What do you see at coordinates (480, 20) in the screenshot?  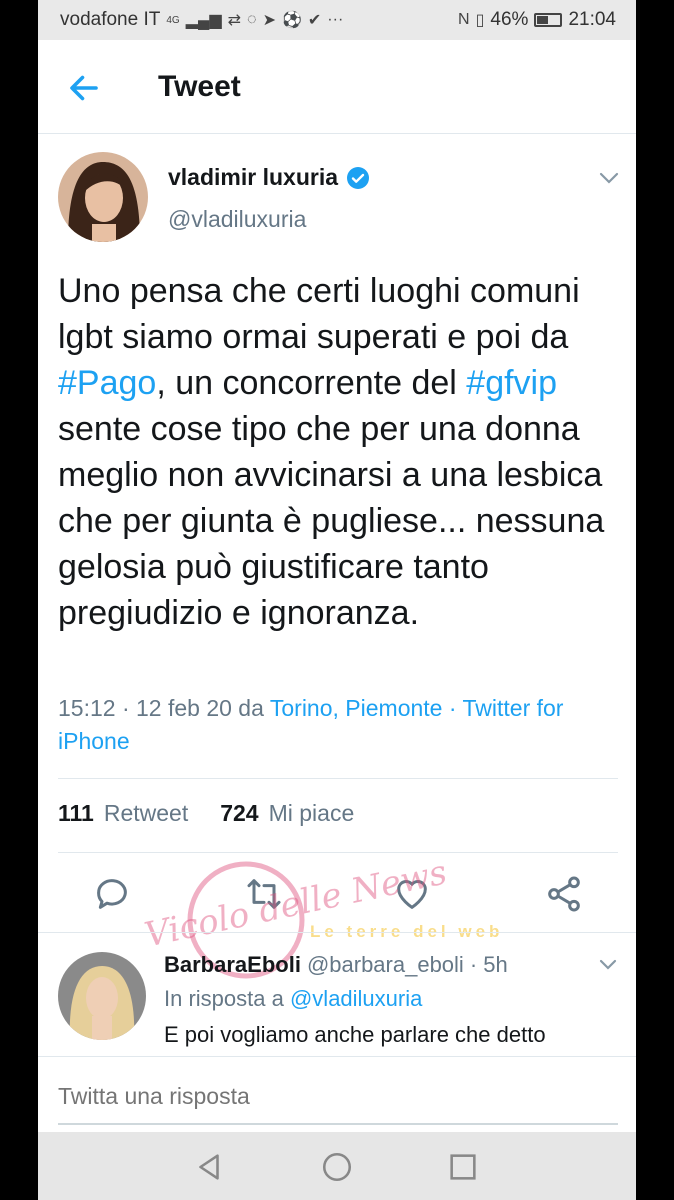 I see `vibrate-icon: ▯` at bounding box center [480, 20].